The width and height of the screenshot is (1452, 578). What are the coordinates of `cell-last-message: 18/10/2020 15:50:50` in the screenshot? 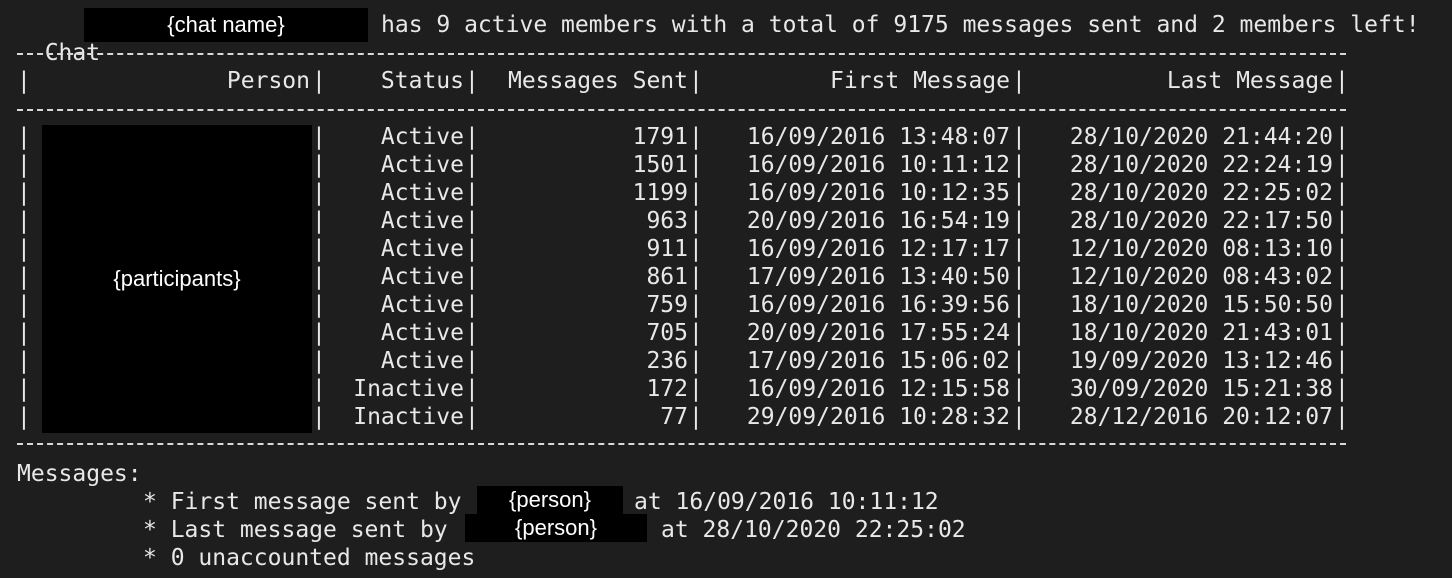 It's located at (1201, 305).